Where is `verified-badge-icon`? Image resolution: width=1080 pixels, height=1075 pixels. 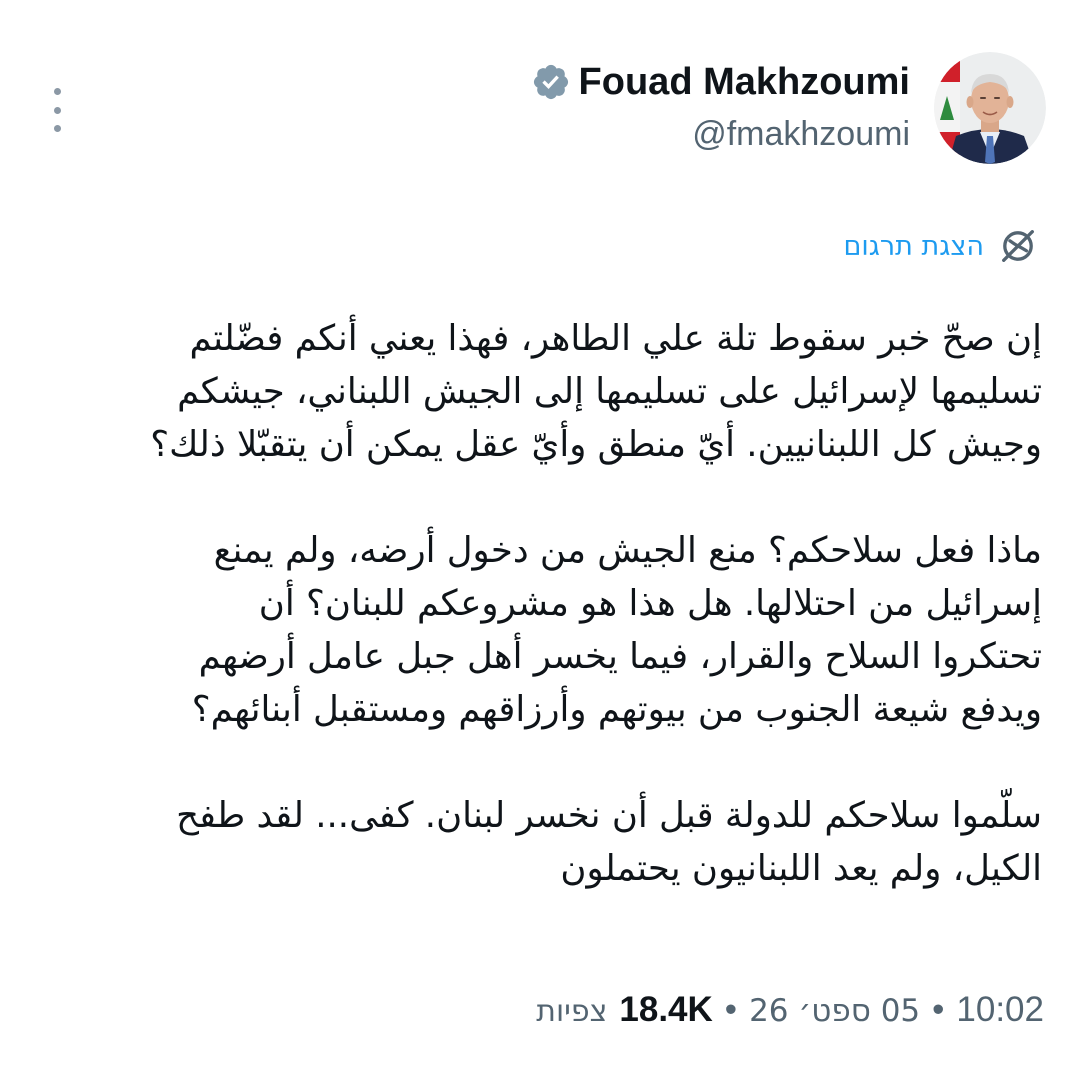 verified-badge-icon is located at coordinates (550, 82).